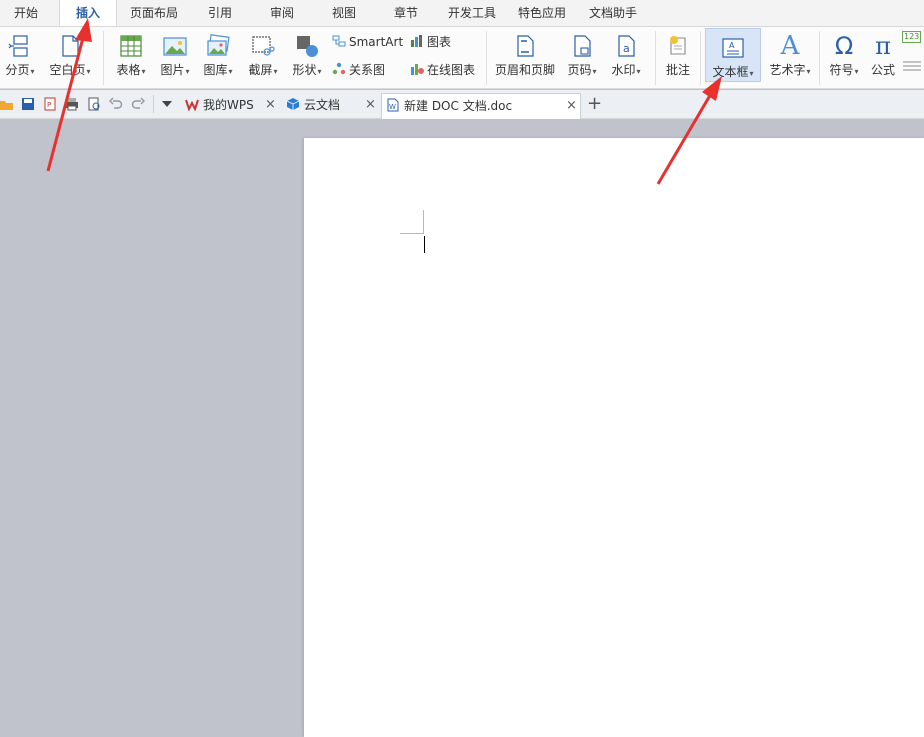 This screenshot has width=924, height=737. What do you see at coordinates (451, 70) in the screenshot?
I see `online-chart-label: 在线图表` at bounding box center [451, 70].